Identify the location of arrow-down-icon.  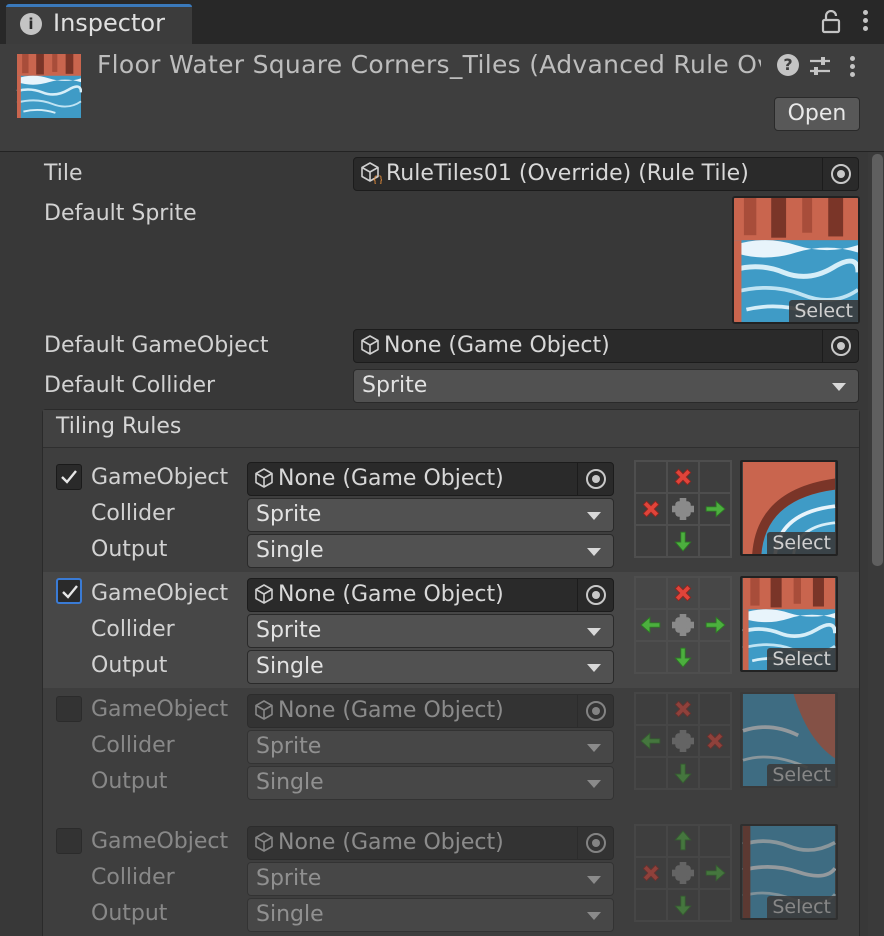
(683, 773).